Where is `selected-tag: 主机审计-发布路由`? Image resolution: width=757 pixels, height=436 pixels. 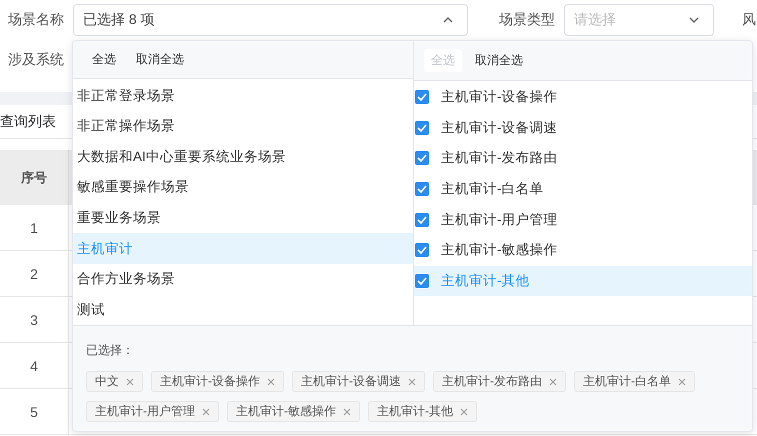 selected-tag: 主机审计-发布路由 is located at coordinates (499, 381).